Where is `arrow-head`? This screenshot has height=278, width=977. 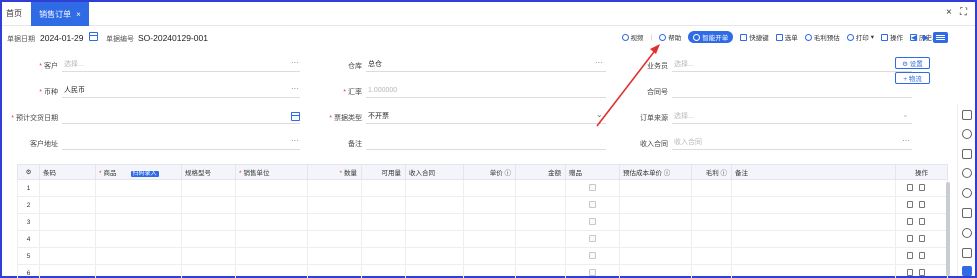
arrow-head is located at coordinates (655, 49).